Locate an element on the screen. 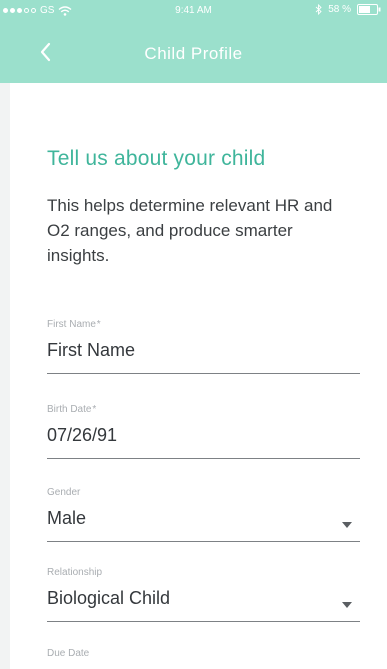 The image size is (387, 669). due-date-field: Due Date is located at coordinates (203, 654).